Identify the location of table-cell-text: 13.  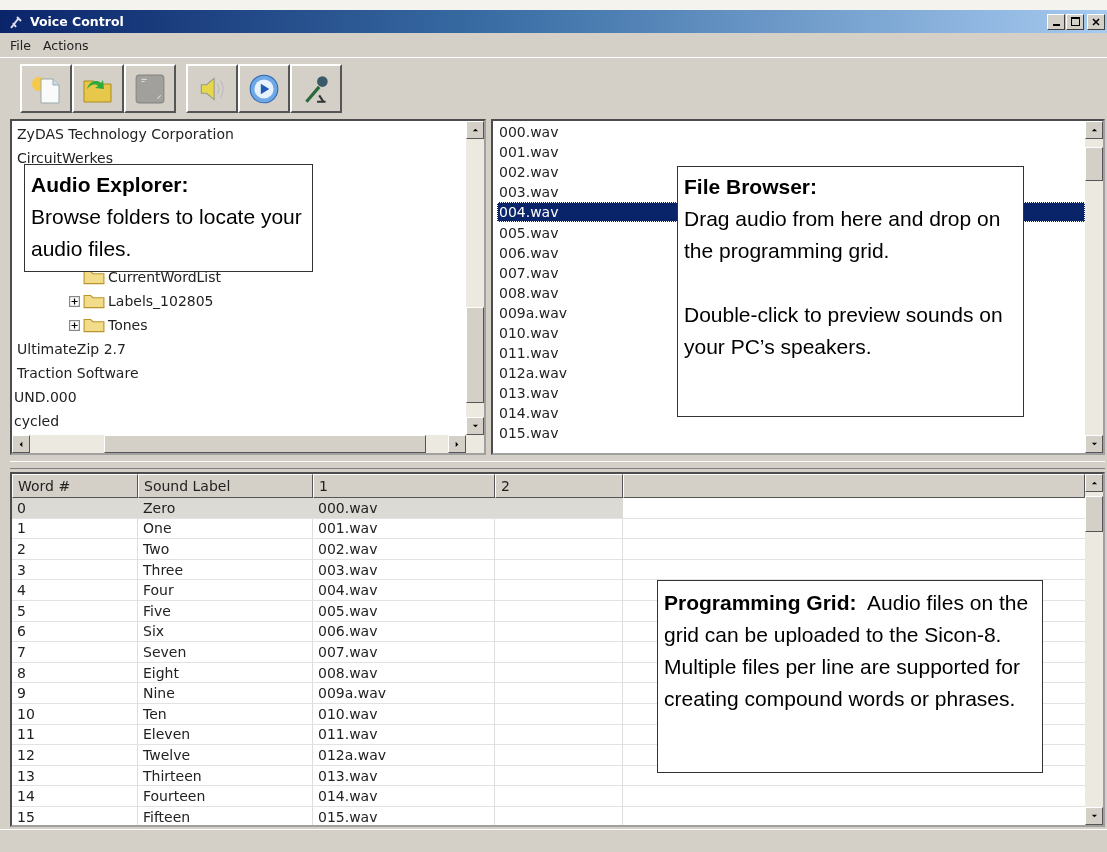
(26, 776).